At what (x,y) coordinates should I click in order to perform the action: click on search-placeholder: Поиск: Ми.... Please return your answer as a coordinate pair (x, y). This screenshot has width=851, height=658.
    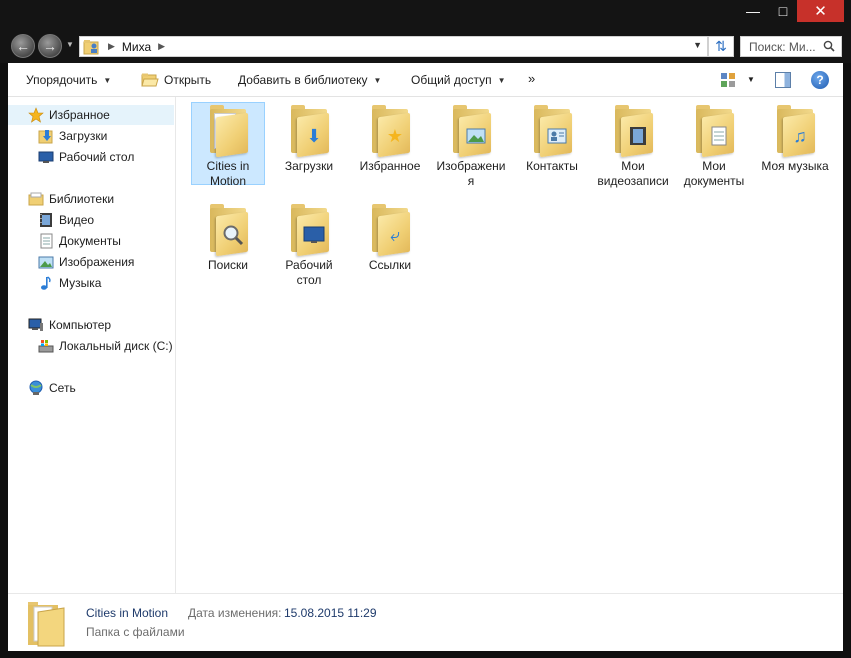
    Looking at the image, I should click on (782, 46).